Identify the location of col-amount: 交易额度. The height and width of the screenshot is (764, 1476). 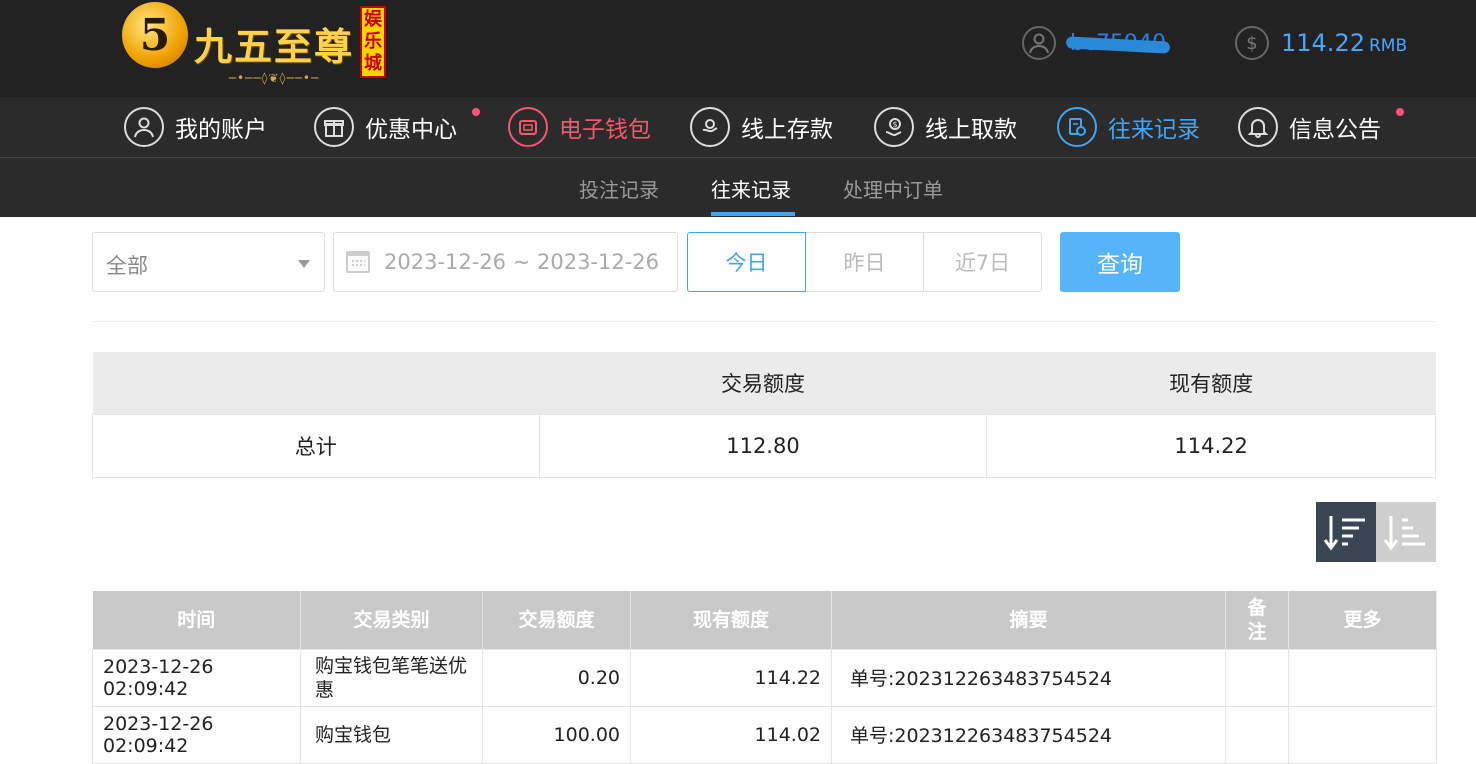
(556, 620).